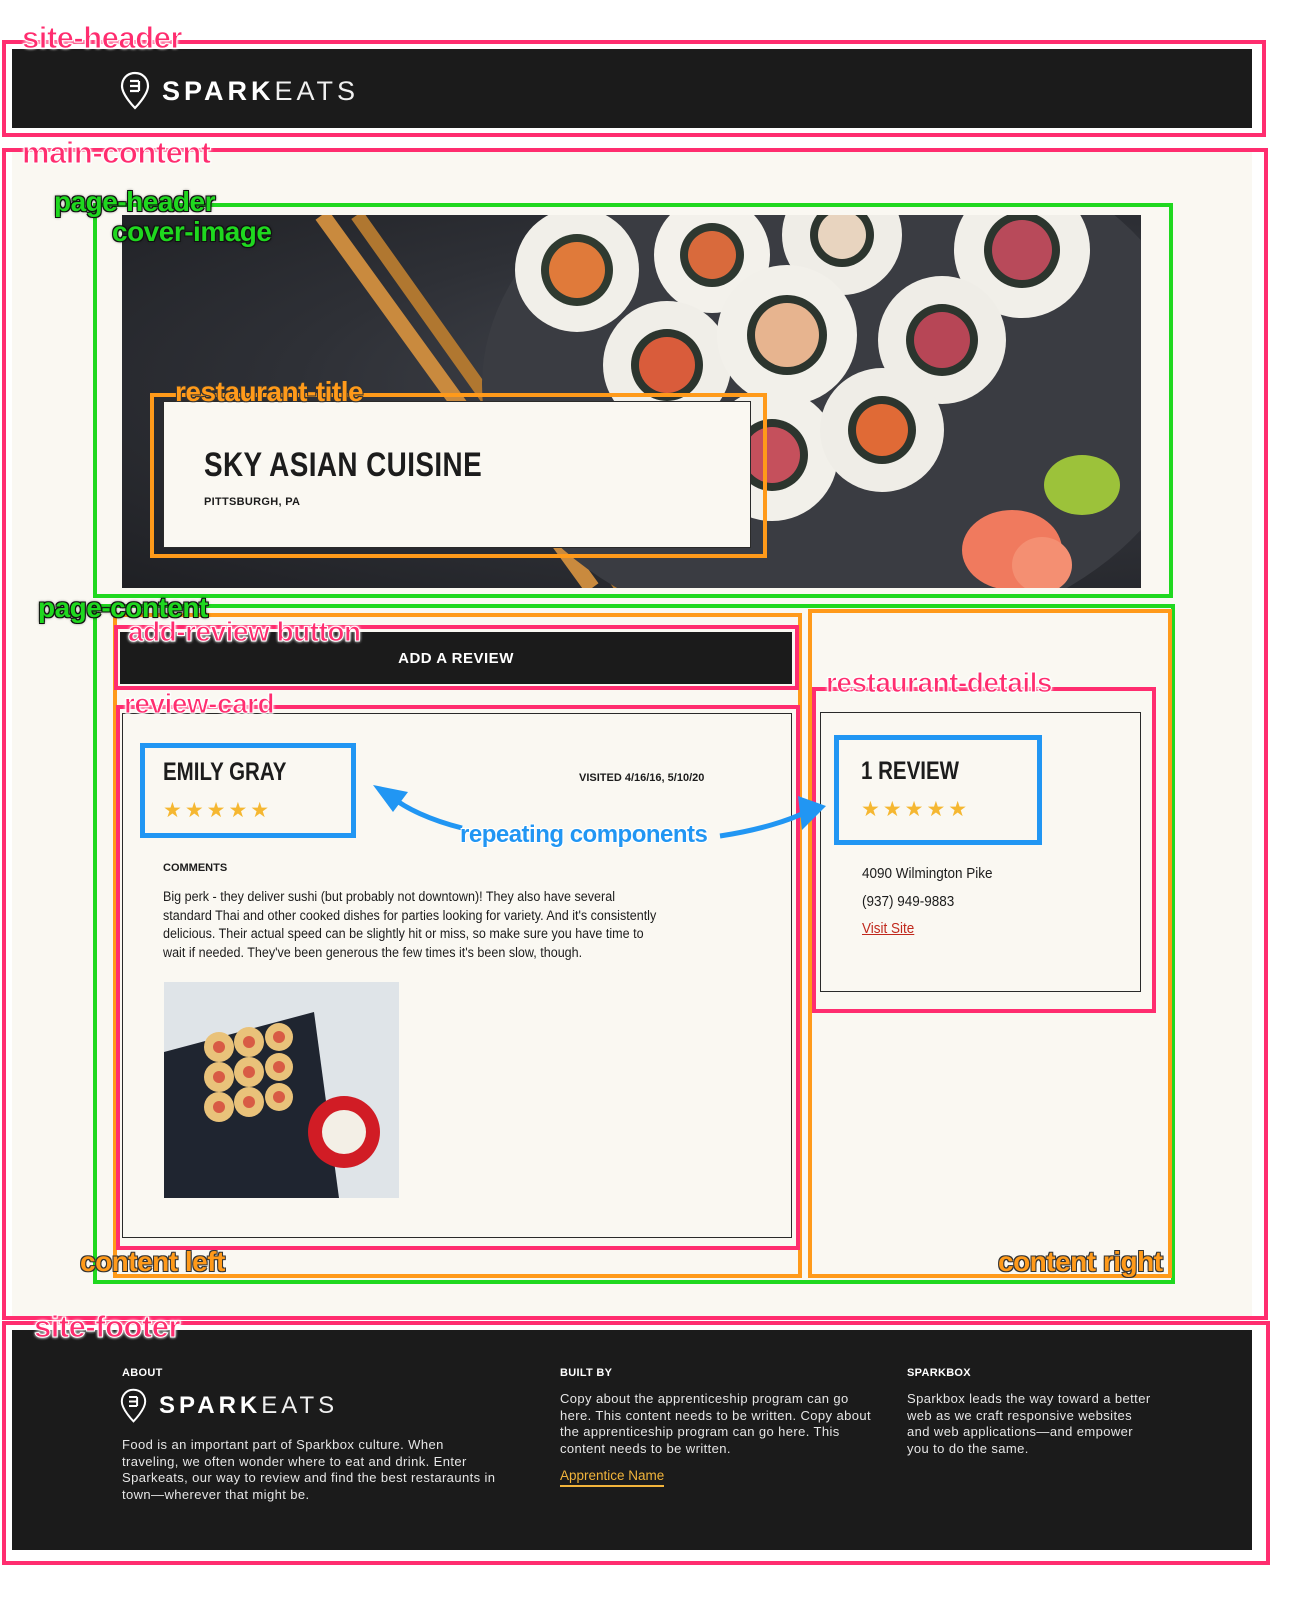 The image size is (1297, 1600). I want to click on restaurant-title-outline, so click(458, 475).